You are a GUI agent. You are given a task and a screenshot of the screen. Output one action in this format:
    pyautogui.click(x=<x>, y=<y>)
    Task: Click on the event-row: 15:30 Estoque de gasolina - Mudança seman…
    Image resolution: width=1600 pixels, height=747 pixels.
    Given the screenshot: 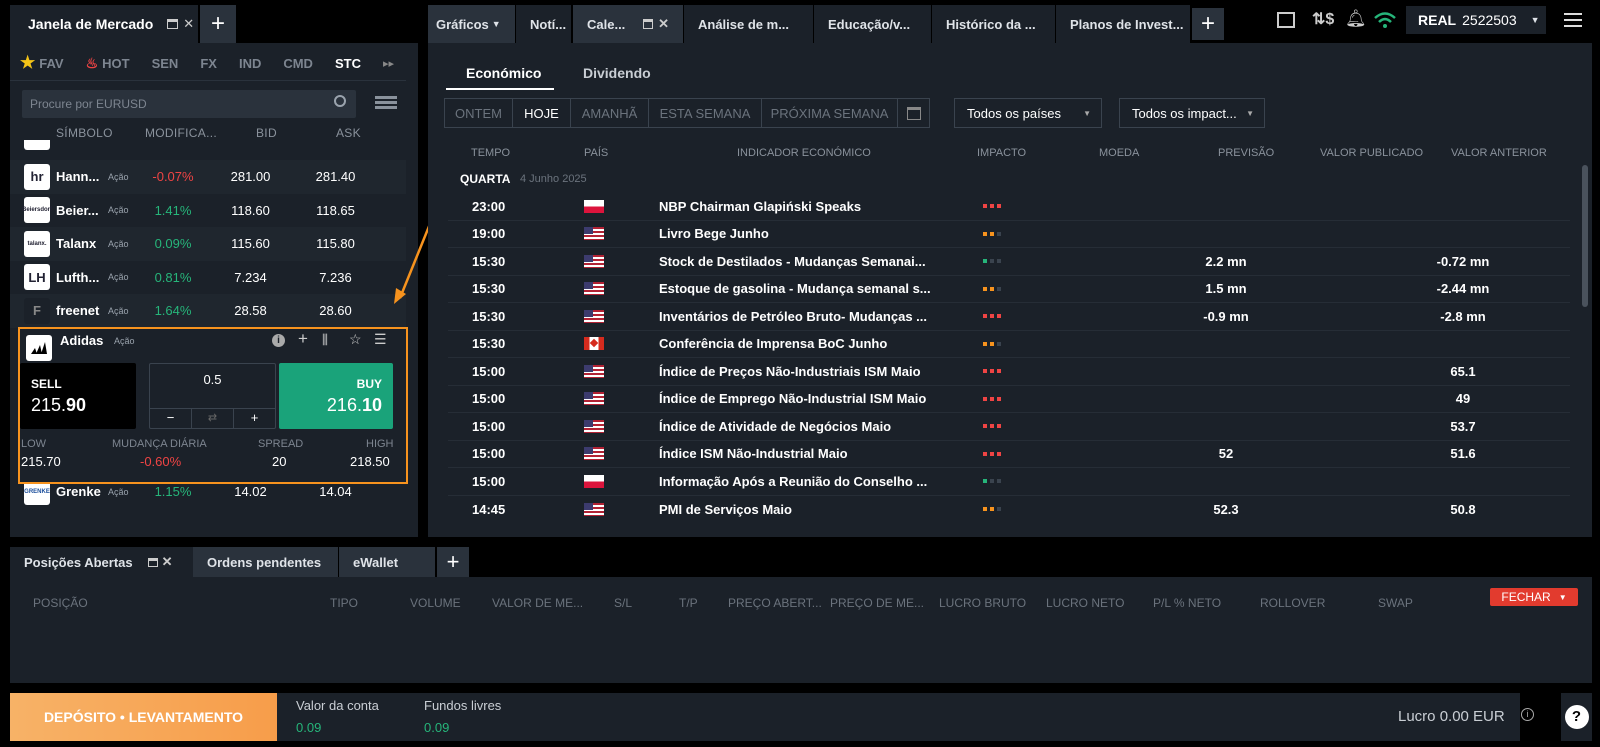 What is the action you would take?
    pyautogui.click(x=1009, y=289)
    